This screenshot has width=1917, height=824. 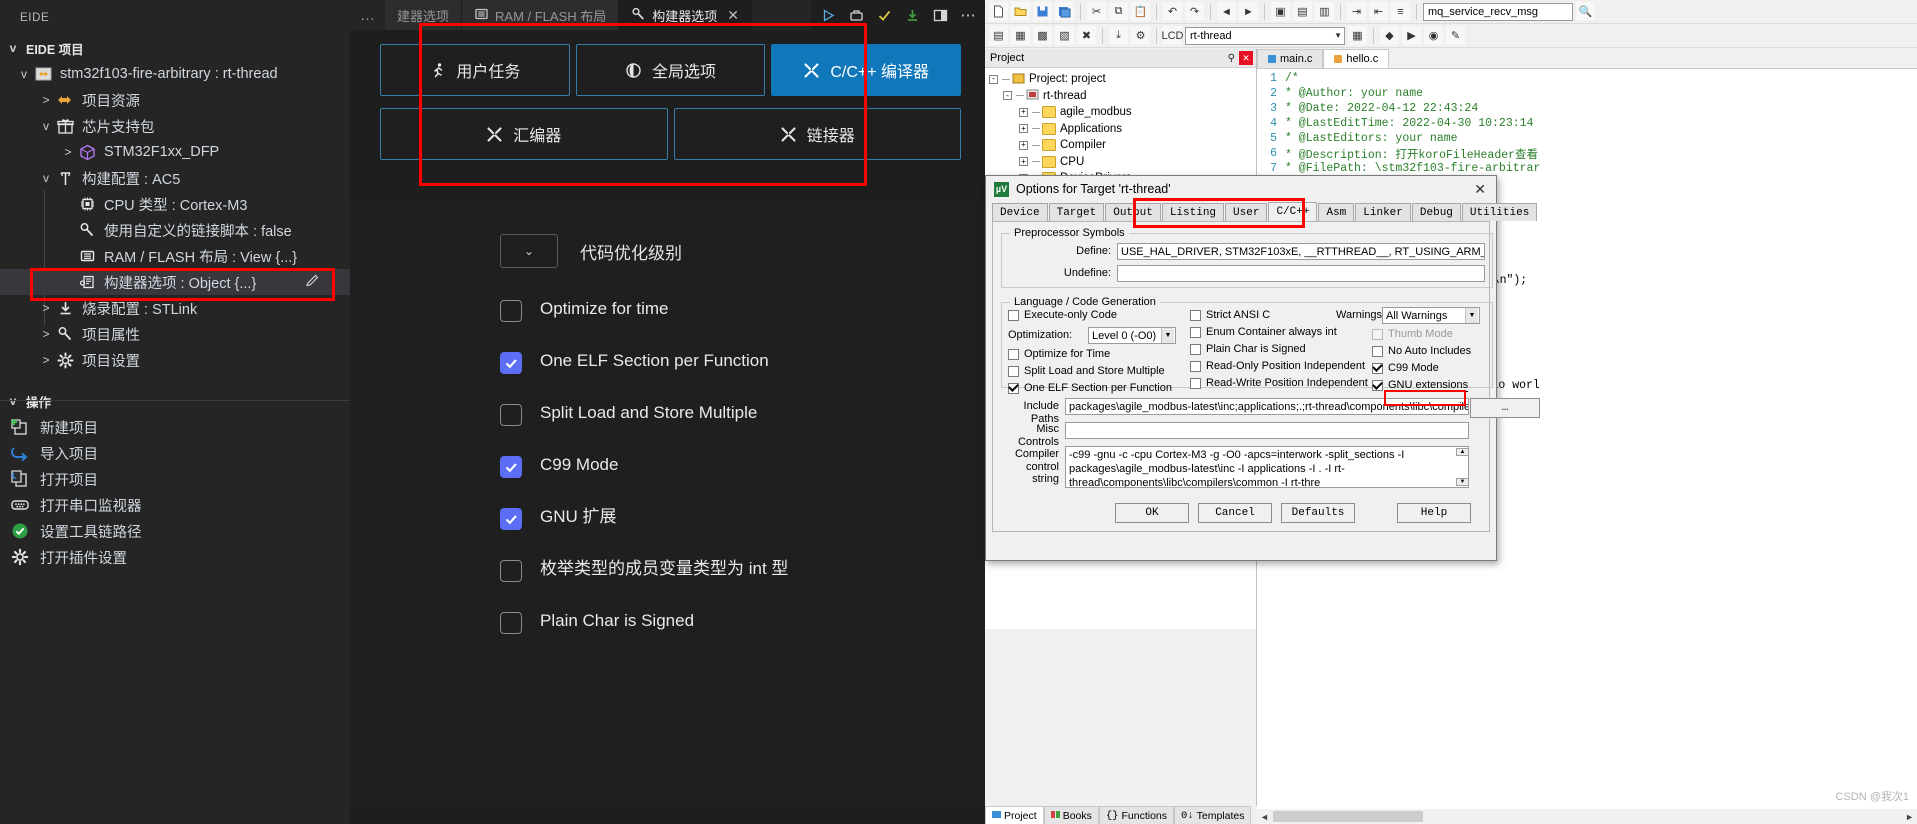 I want to click on redo-icon: ↷, so click(x=1194, y=11).